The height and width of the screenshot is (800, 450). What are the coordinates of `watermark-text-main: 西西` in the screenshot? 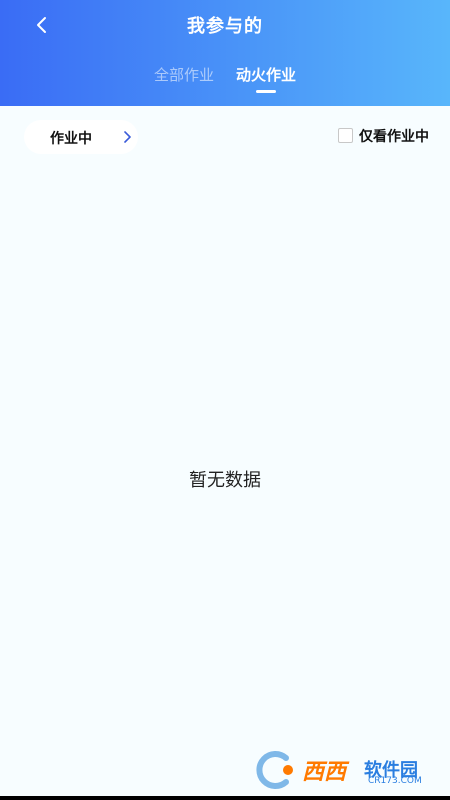 It's located at (324, 772).